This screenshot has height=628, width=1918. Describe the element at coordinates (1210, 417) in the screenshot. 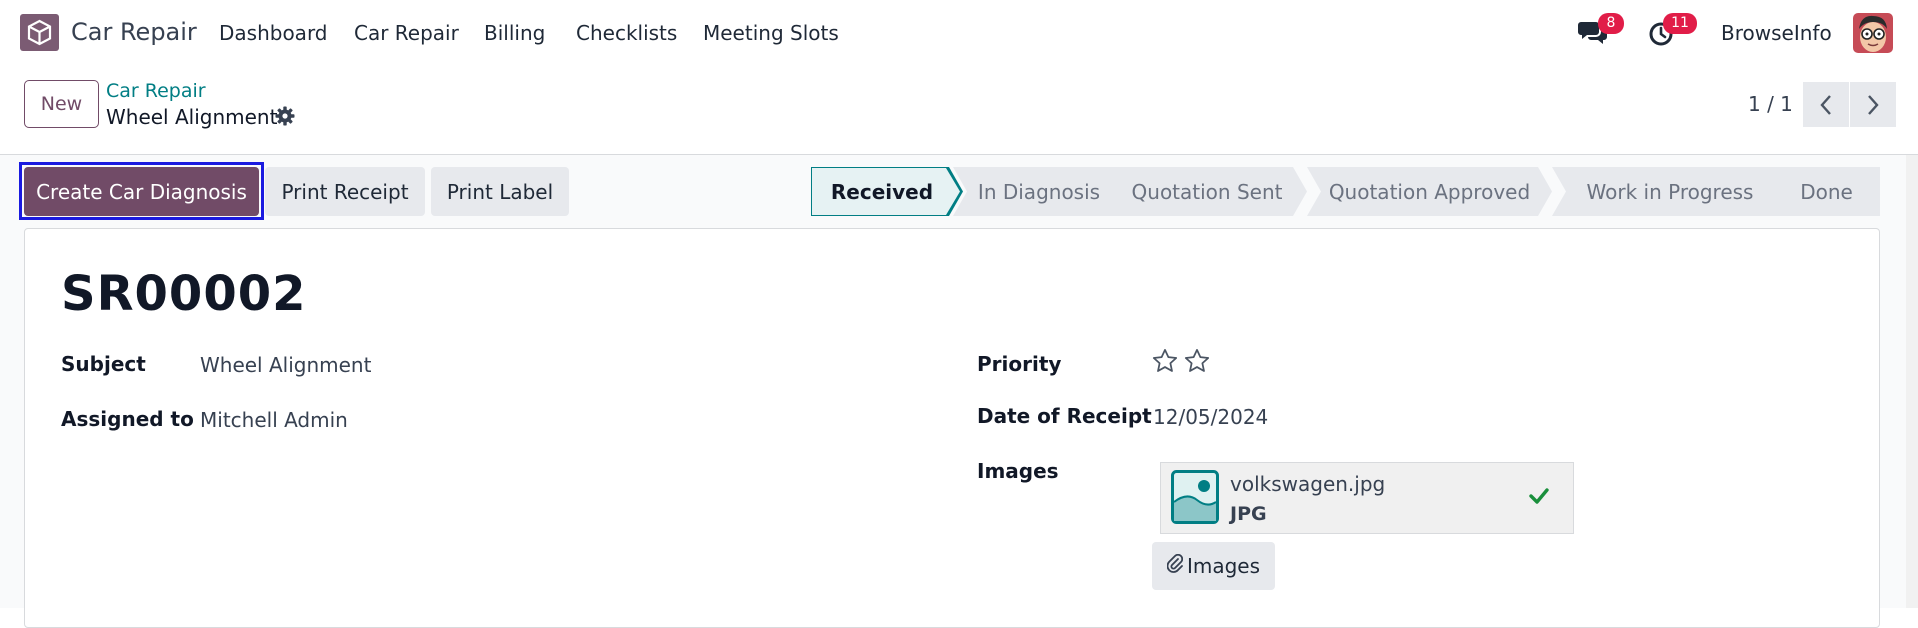

I see `date-of-receipt-field: 12/05/2024` at that location.